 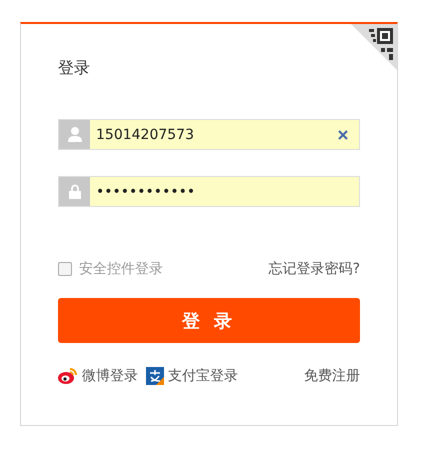 What do you see at coordinates (74, 191) in the screenshot?
I see `lock-icon` at bounding box center [74, 191].